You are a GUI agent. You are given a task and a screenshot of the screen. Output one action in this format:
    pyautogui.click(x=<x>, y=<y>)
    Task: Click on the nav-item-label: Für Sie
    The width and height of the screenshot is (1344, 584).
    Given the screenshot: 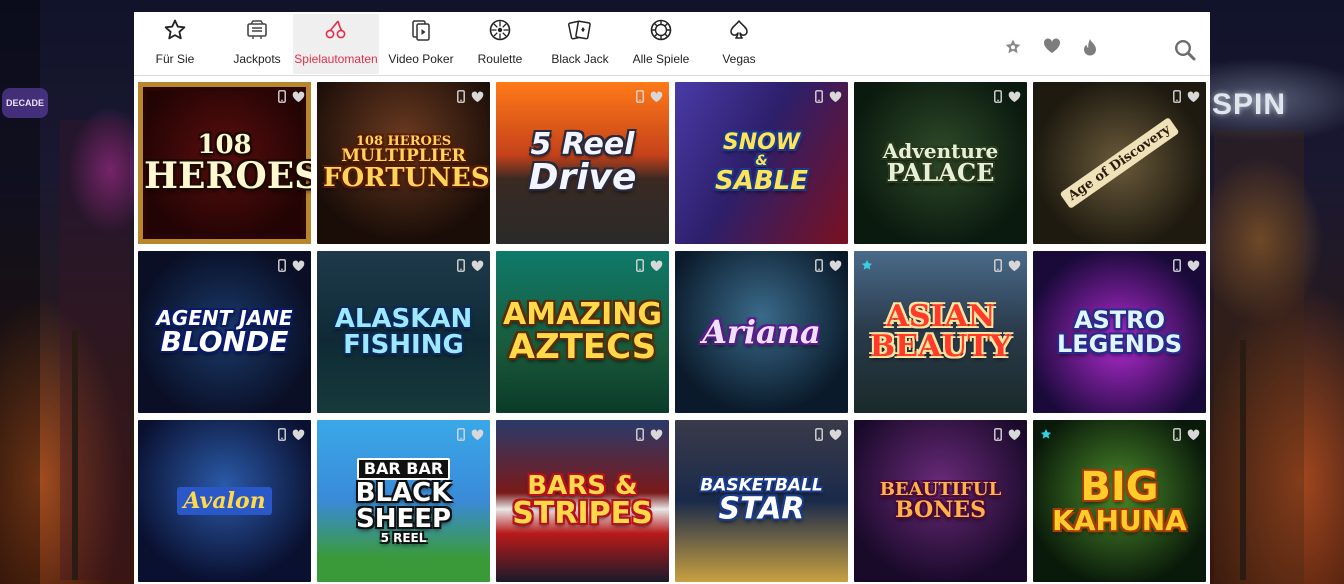 What is the action you would take?
    pyautogui.click(x=175, y=59)
    